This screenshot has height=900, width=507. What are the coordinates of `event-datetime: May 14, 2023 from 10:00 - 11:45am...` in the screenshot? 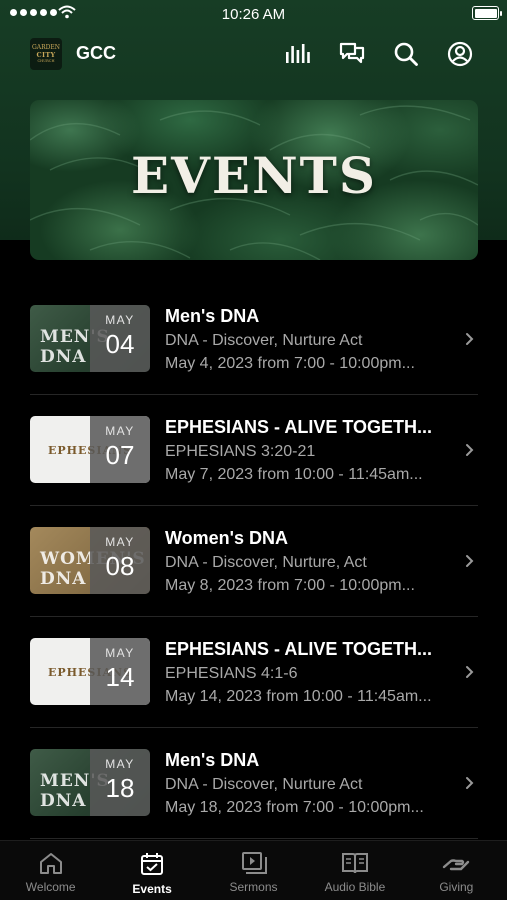 It's located at (298, 696).